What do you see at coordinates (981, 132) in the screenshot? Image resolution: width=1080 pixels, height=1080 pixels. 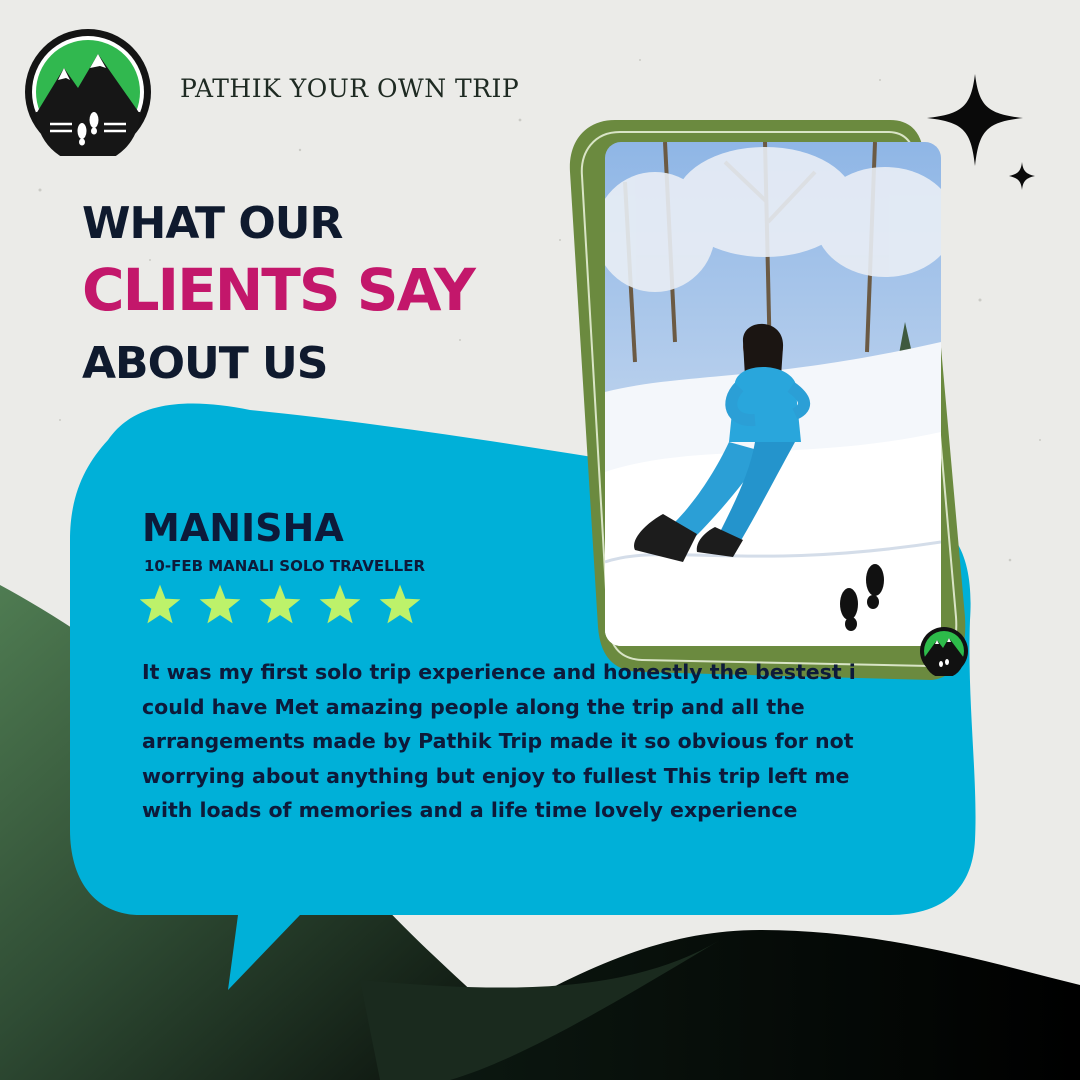 I see `sparkle-icon` at bounding box center [981, 132].